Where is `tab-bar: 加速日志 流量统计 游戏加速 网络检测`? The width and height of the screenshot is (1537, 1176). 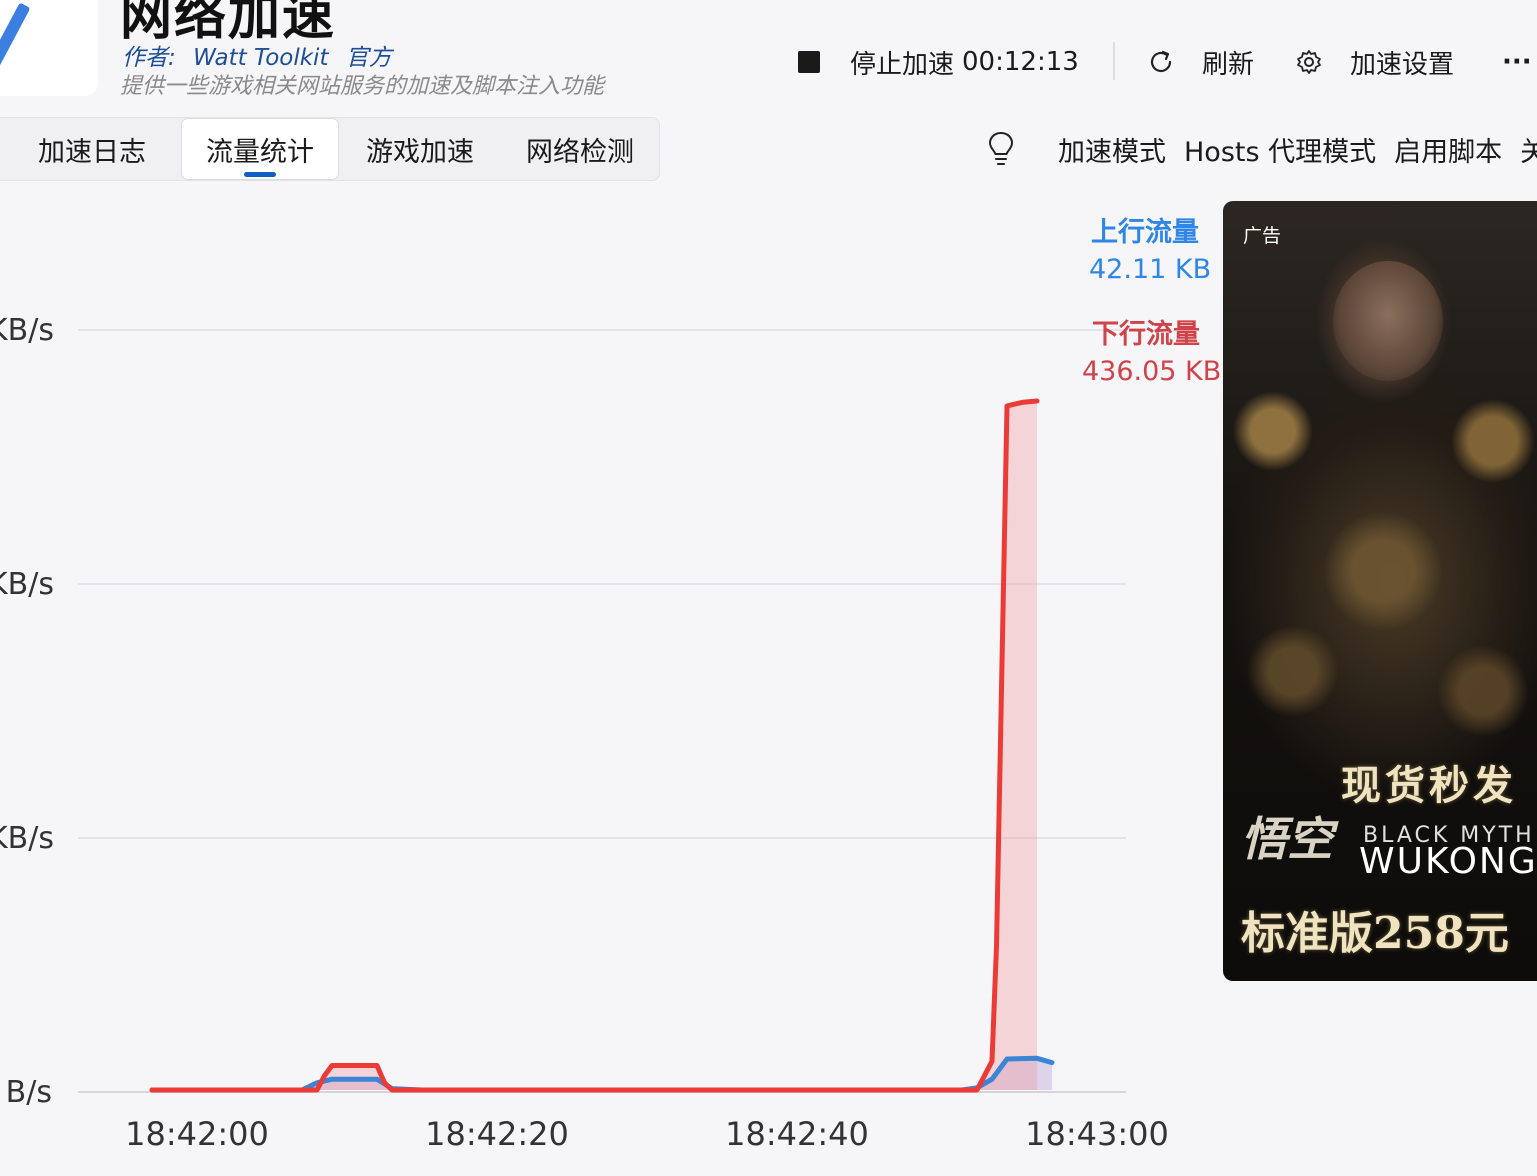 tab-bar: 加速日志 流量统计 游戏加速 网络检测 is located at coordinates (330, 149).